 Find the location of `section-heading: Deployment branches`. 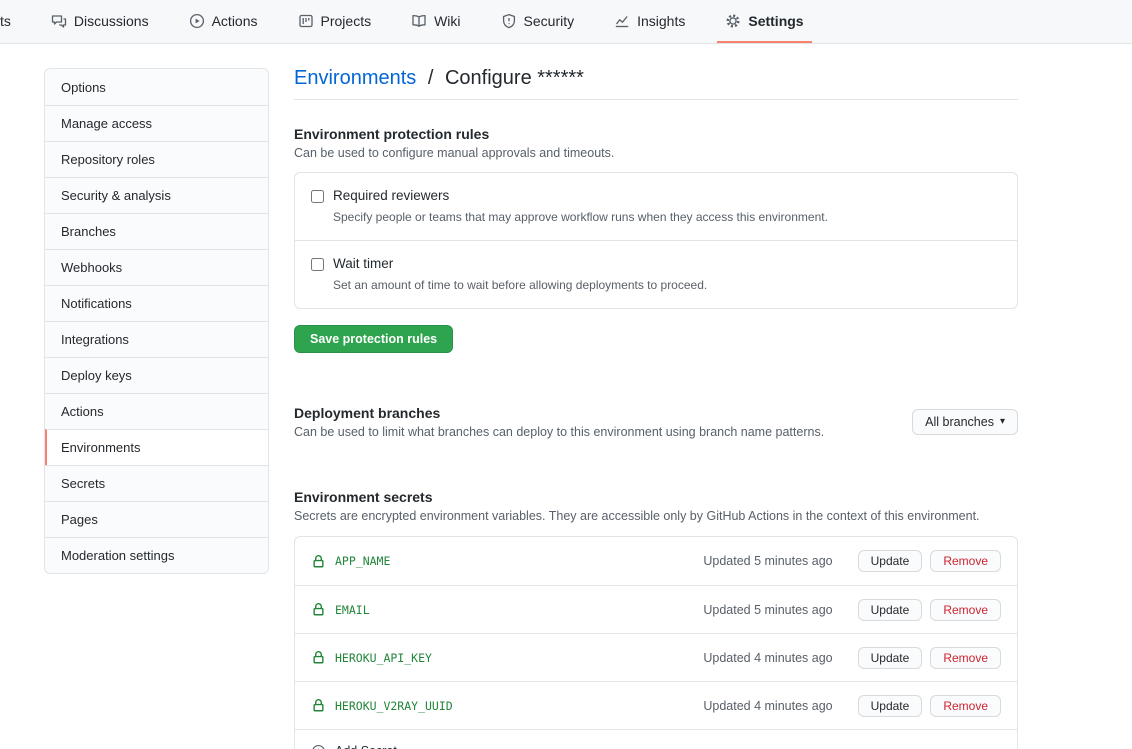

section-heading: Deployment branches is located at coordinates (367, 413).